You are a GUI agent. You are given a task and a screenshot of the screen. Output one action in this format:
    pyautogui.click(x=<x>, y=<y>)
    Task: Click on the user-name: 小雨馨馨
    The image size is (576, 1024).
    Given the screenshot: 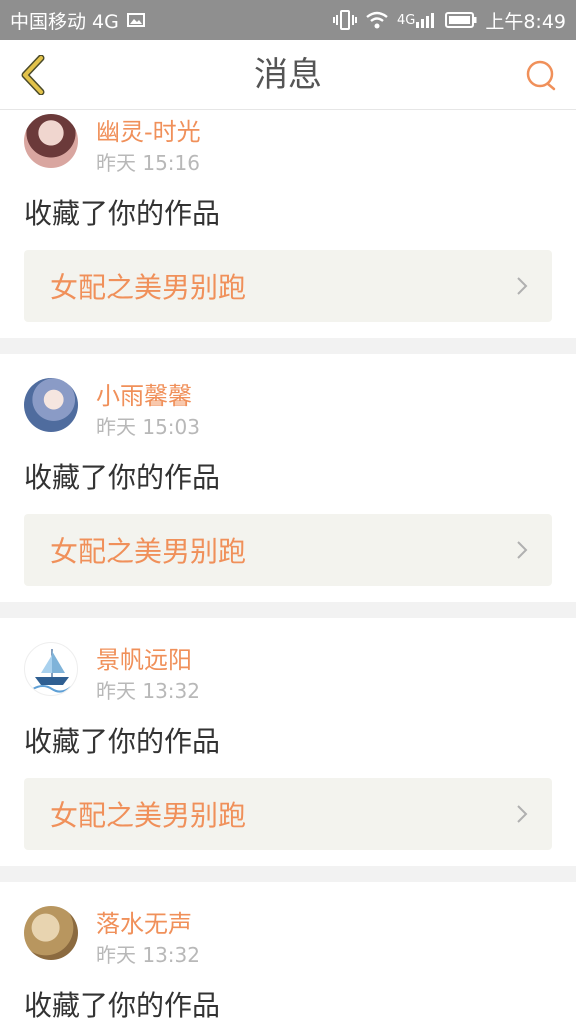 What is the action you would take?
    pyautogui.click(x=148, y=396)
    